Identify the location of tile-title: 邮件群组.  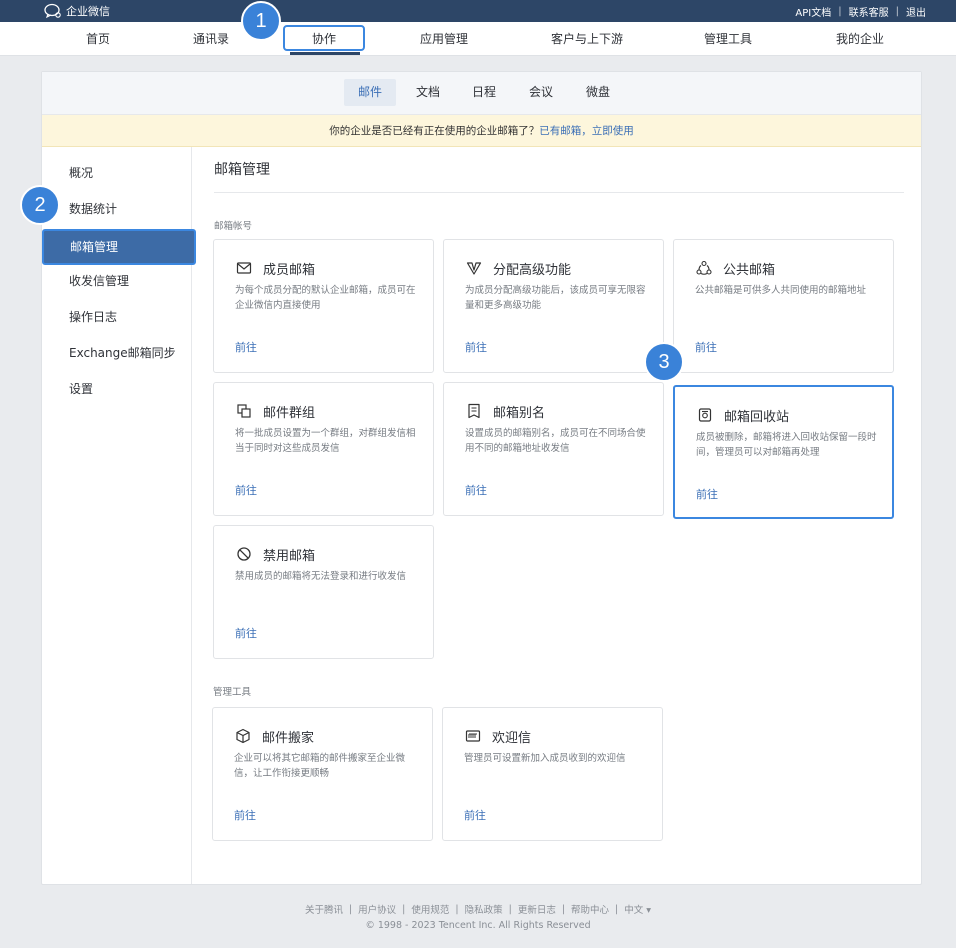
(289, 413).